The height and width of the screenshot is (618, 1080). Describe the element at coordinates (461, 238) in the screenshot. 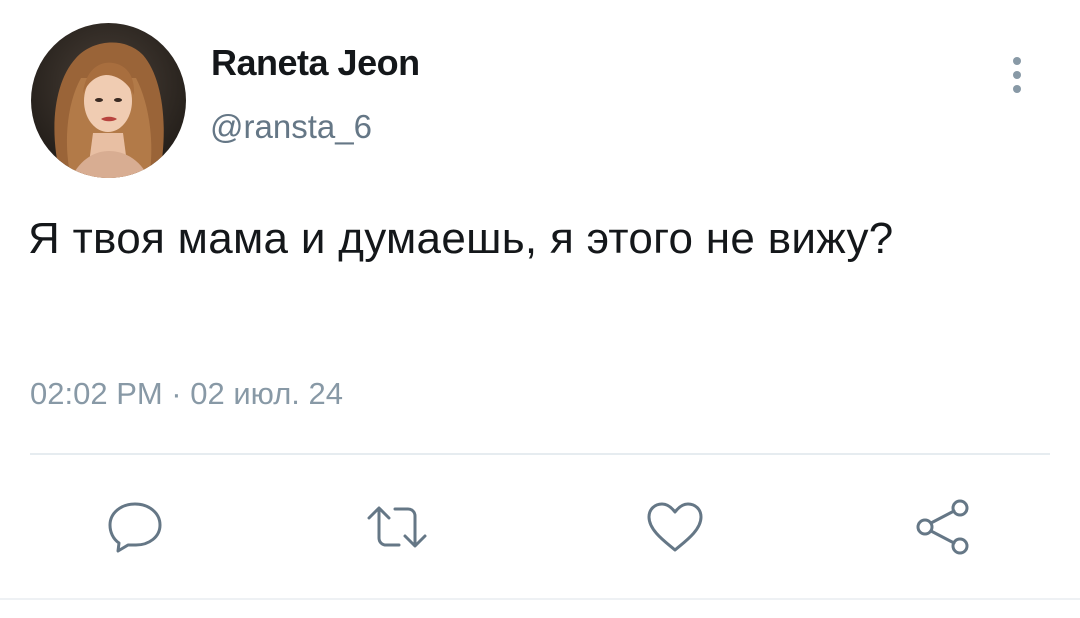

I see `tweet-text: Я твоя мама и думаешь, я этого не вижу?` at that location.